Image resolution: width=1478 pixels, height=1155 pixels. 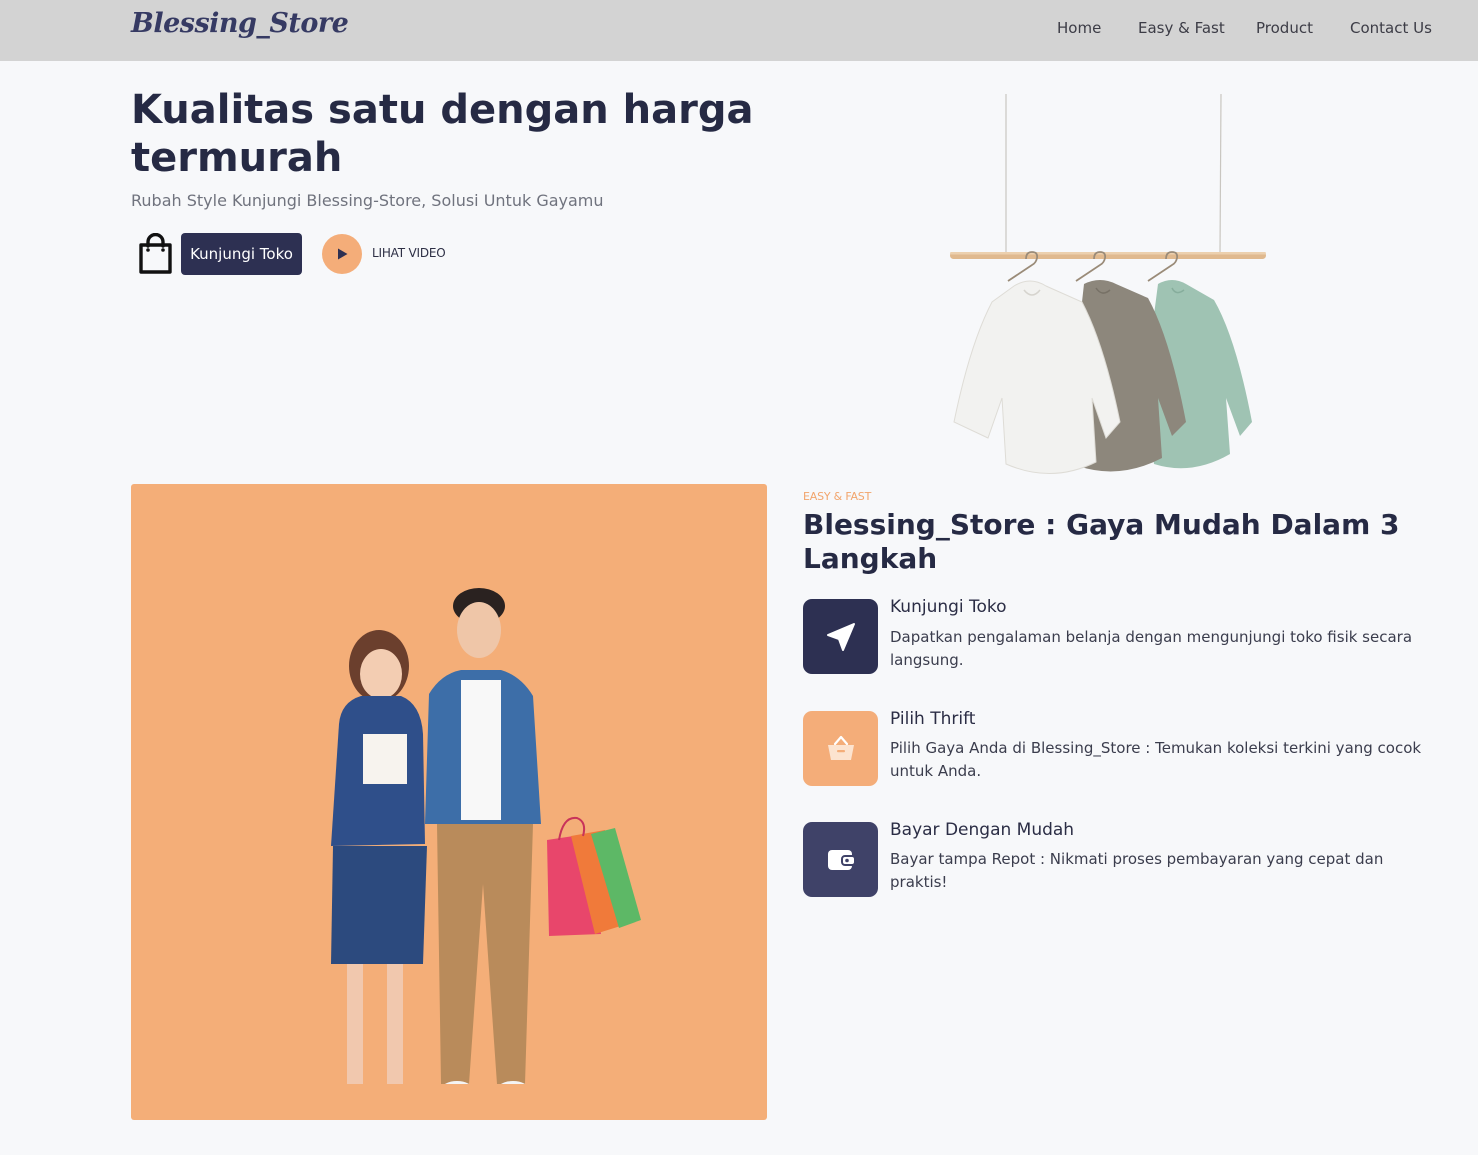 What do you see at coordinates (1079, 28) in the screenshot?
I see `nav-link-home: Home` at bounding box center [1079, 28].